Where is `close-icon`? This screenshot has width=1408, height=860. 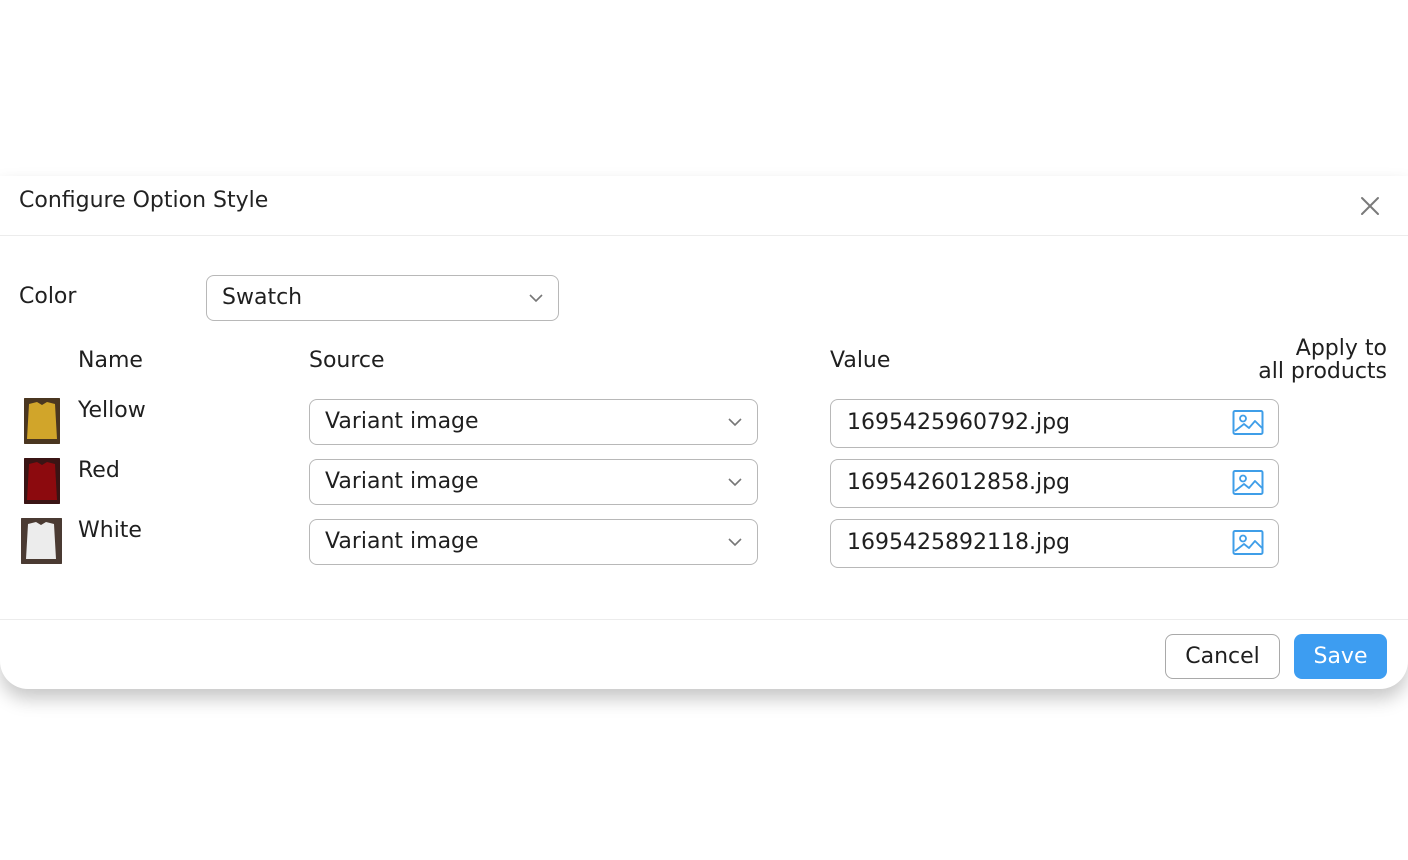 close-icon is located at coordinates (1370, 206).